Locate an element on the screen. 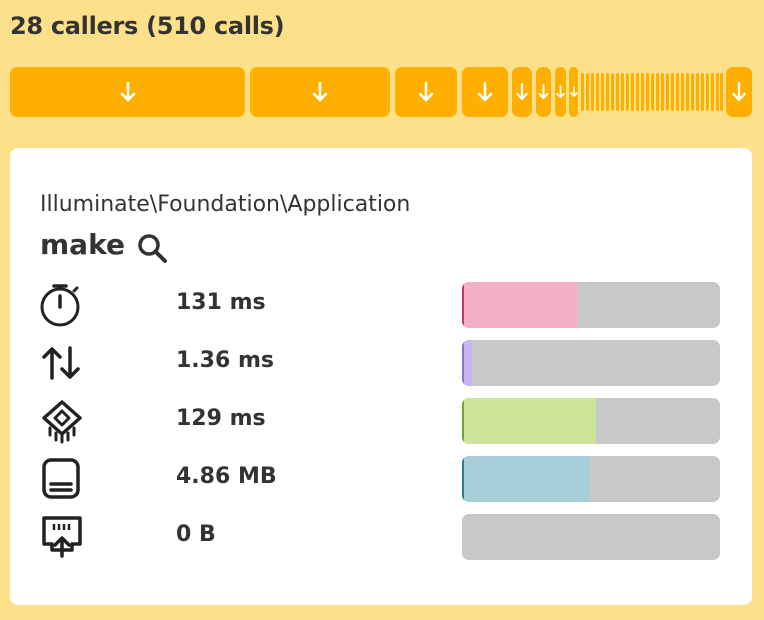 This screenshot has height=620, width=764. metric-row-memory: 4.86 MB is located at coordinates (381, 479).